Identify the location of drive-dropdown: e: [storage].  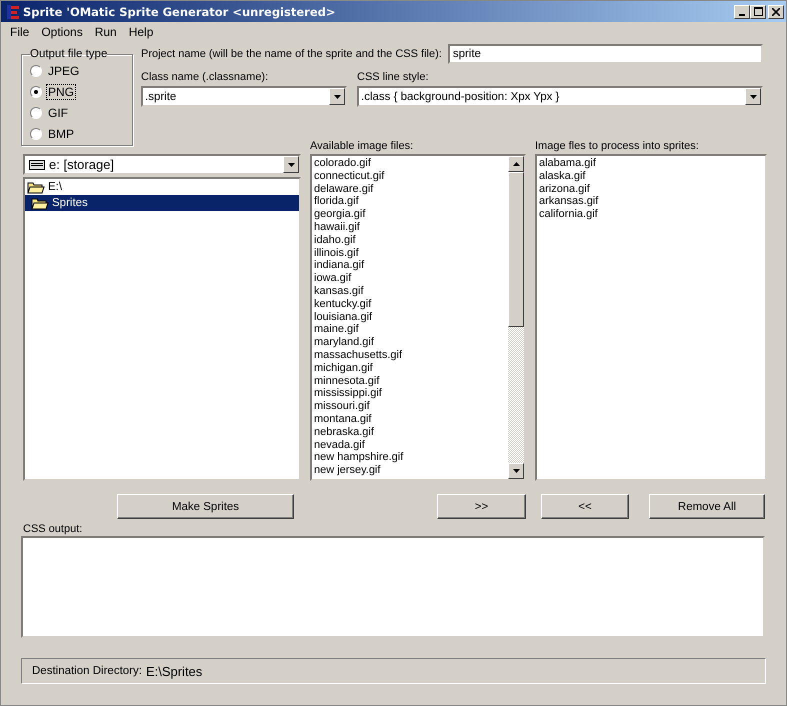
(162, 164).